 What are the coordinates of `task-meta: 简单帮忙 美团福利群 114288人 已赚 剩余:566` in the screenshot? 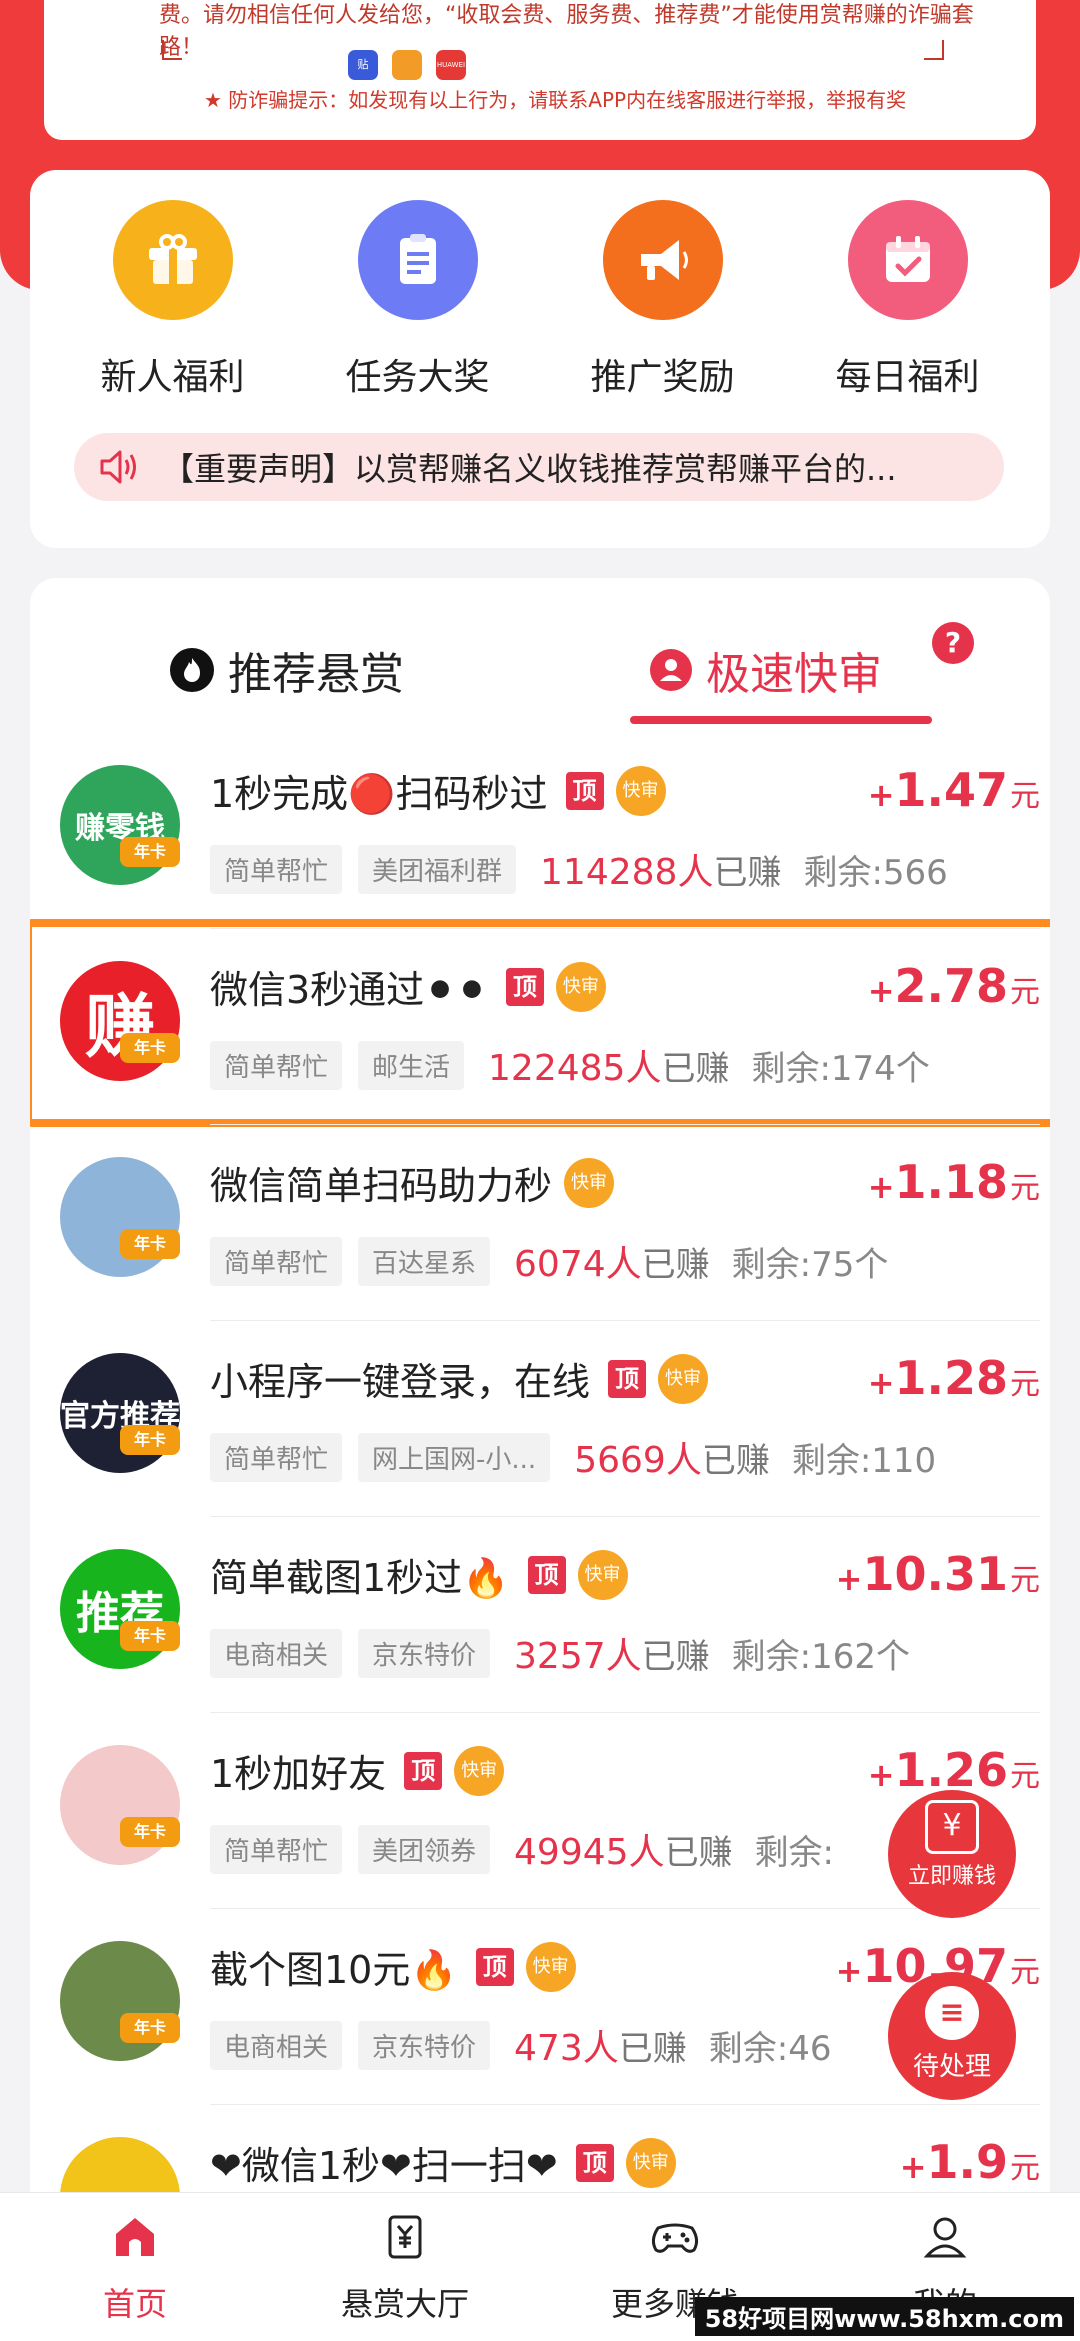 It's located at (579, 869).